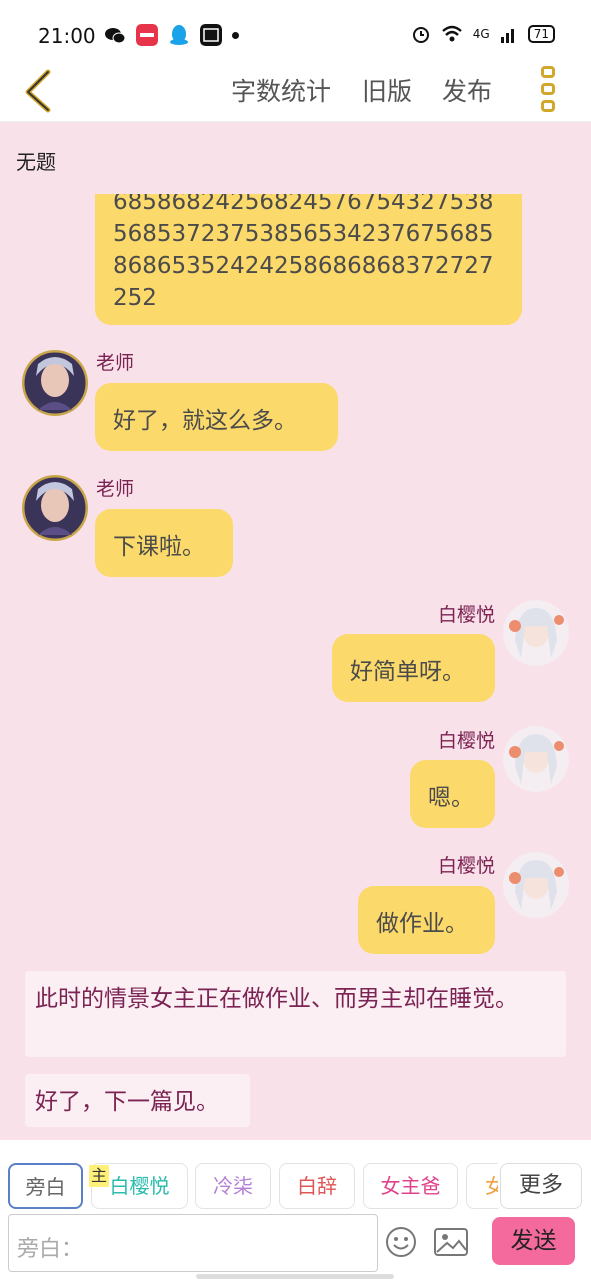 The image size is (591, 1280). What do you see at coordinates (159, 547) in the screenshot?
I see `message-text: 下课啦。` at bounding box center [159, 547].